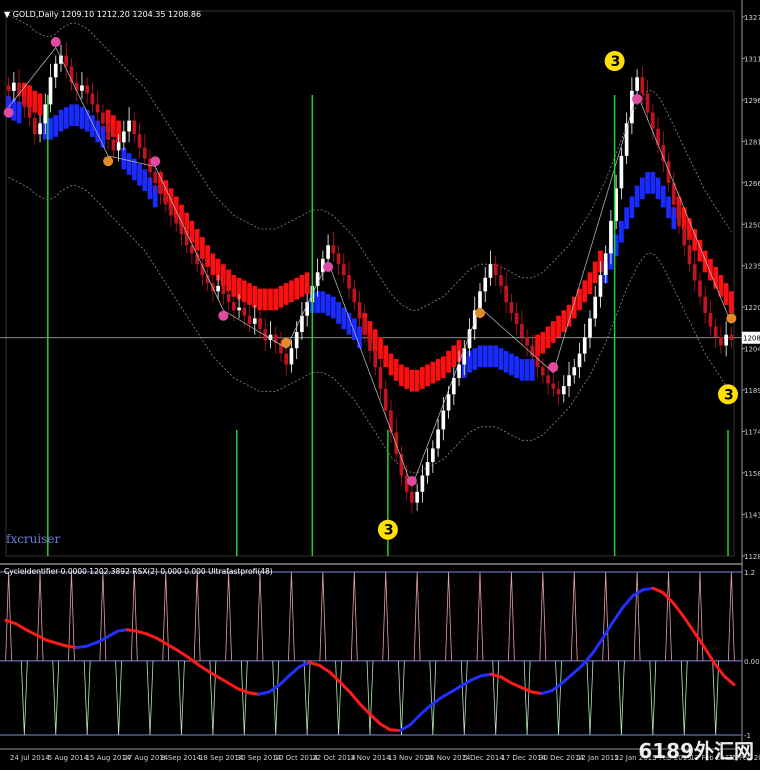 The height and width of the screenshot is (770, 760). I want to click on oscillator-level-label: 0.00, so click(752, 662).